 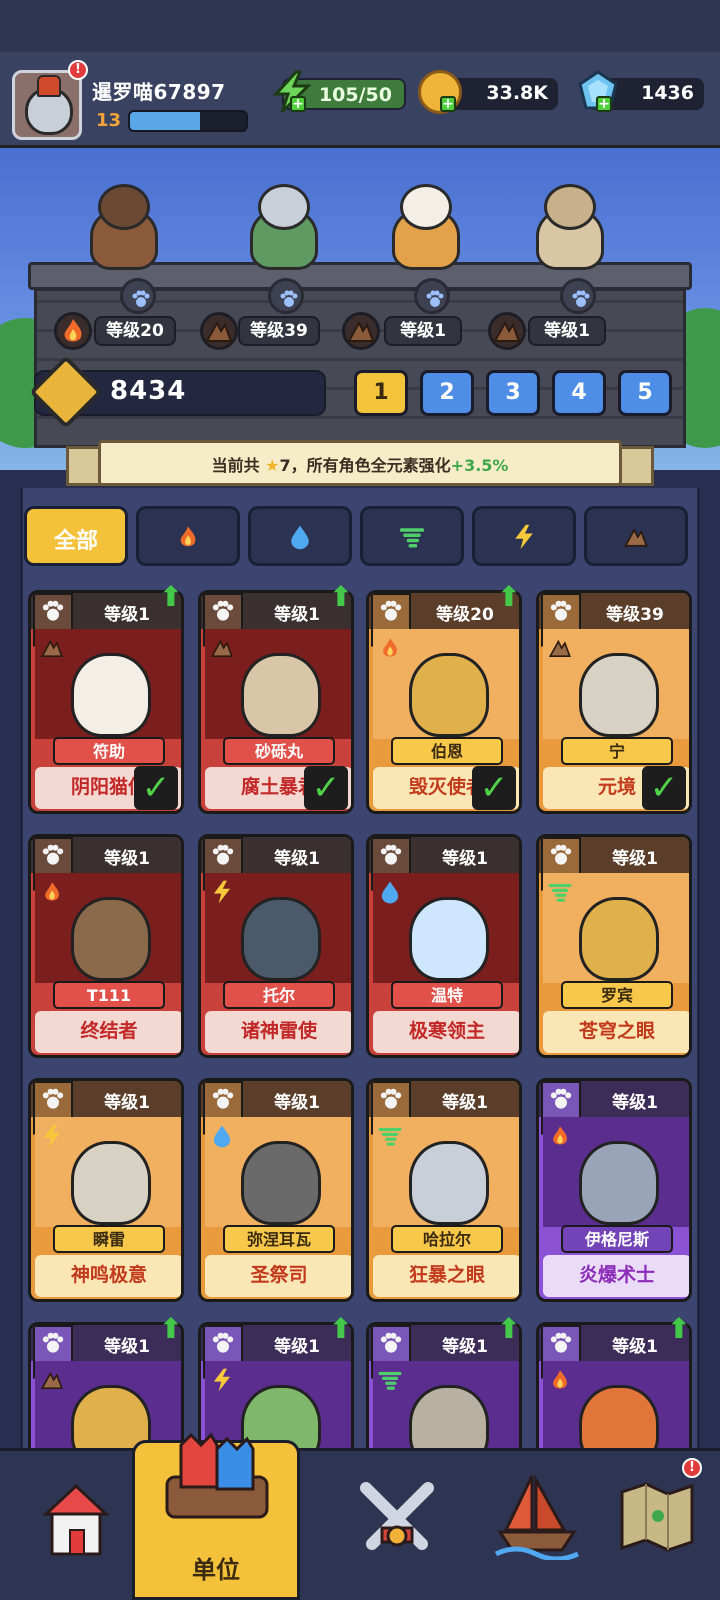 What do you see at coordinates (448, 104) in the screenshot?
I see `add-coins-button: +` at bounding box center [448, 104].